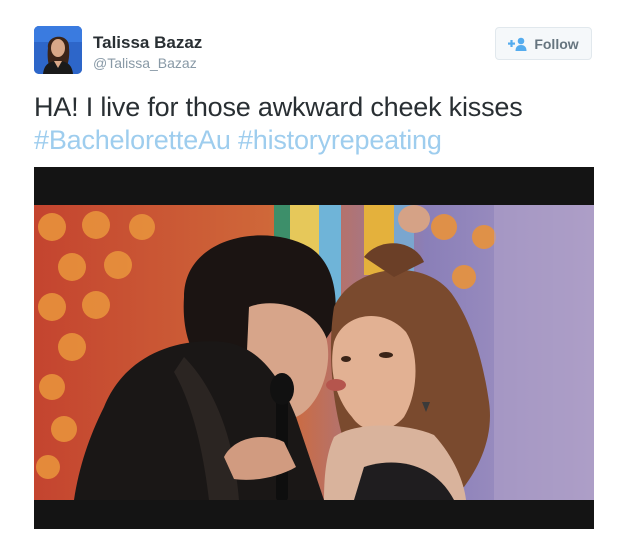 Image resolution: width=629 pixels, height=539 pixels. Describe the element at coordinates (518, 44) in the screenshot. I see `add-user-icon` at that location.